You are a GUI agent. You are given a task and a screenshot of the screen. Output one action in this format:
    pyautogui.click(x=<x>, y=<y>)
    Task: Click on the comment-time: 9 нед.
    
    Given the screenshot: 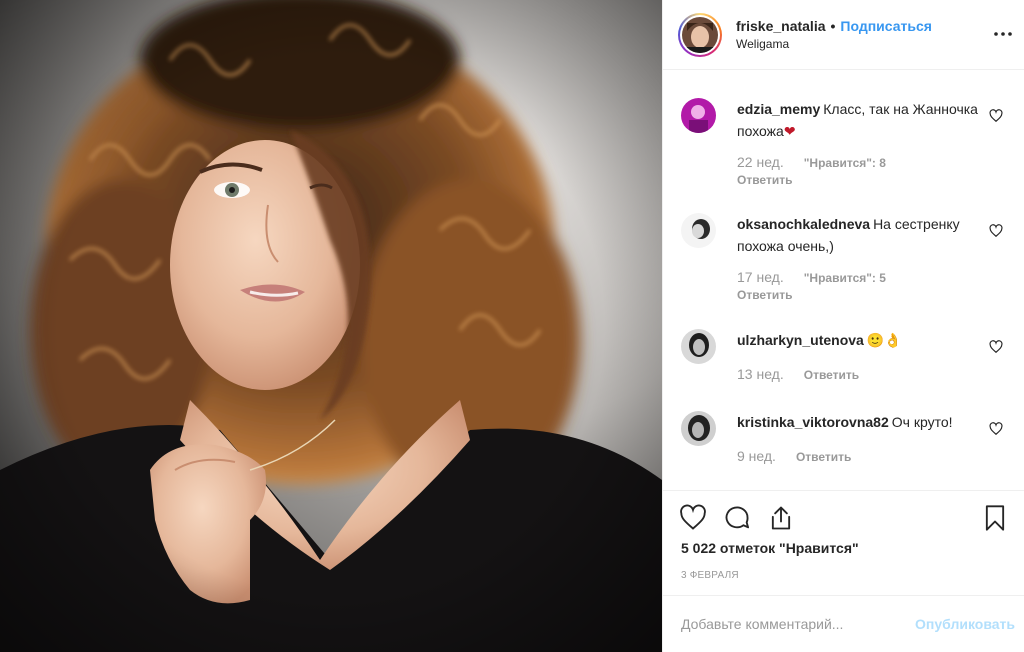 What is the action you would take?
    pyautogui.click(x=756, y=456)
    